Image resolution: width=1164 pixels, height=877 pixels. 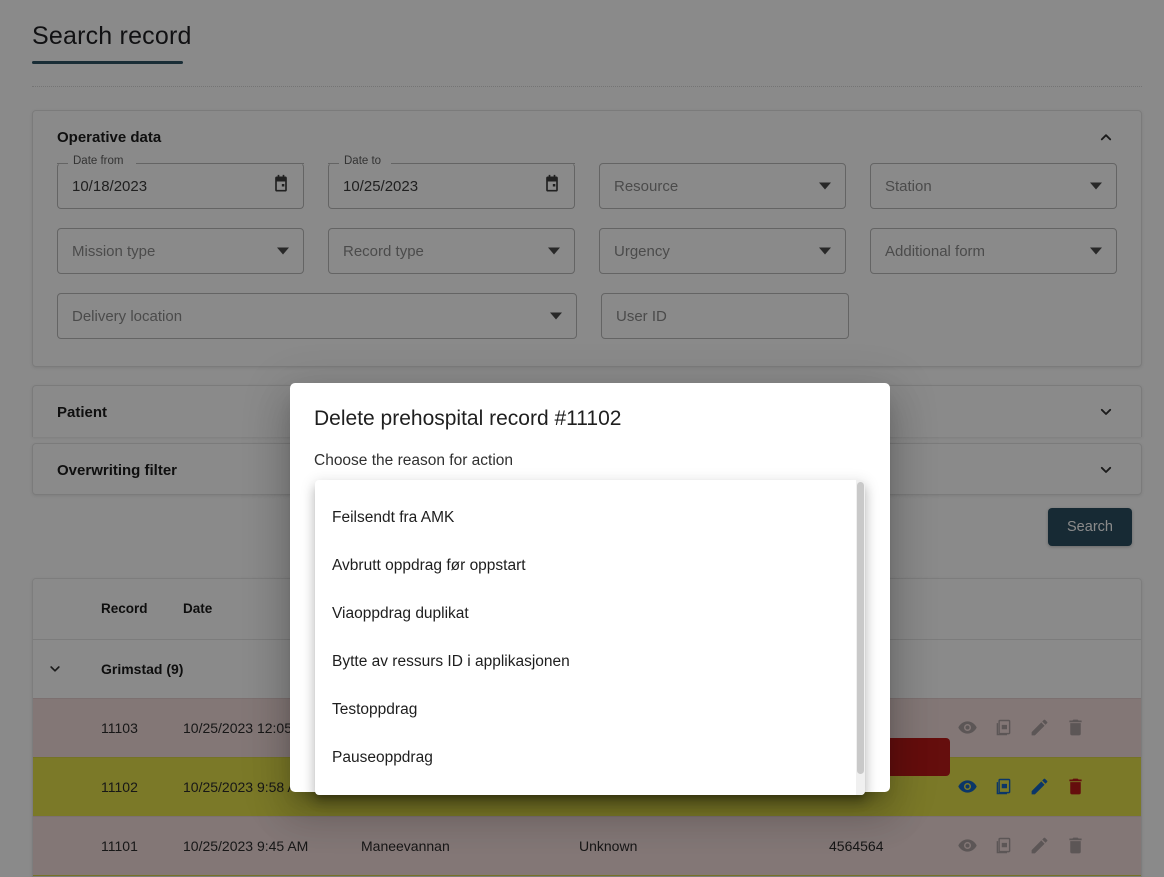 I want to click on options-scrollbar, so click(x=860, y=637).